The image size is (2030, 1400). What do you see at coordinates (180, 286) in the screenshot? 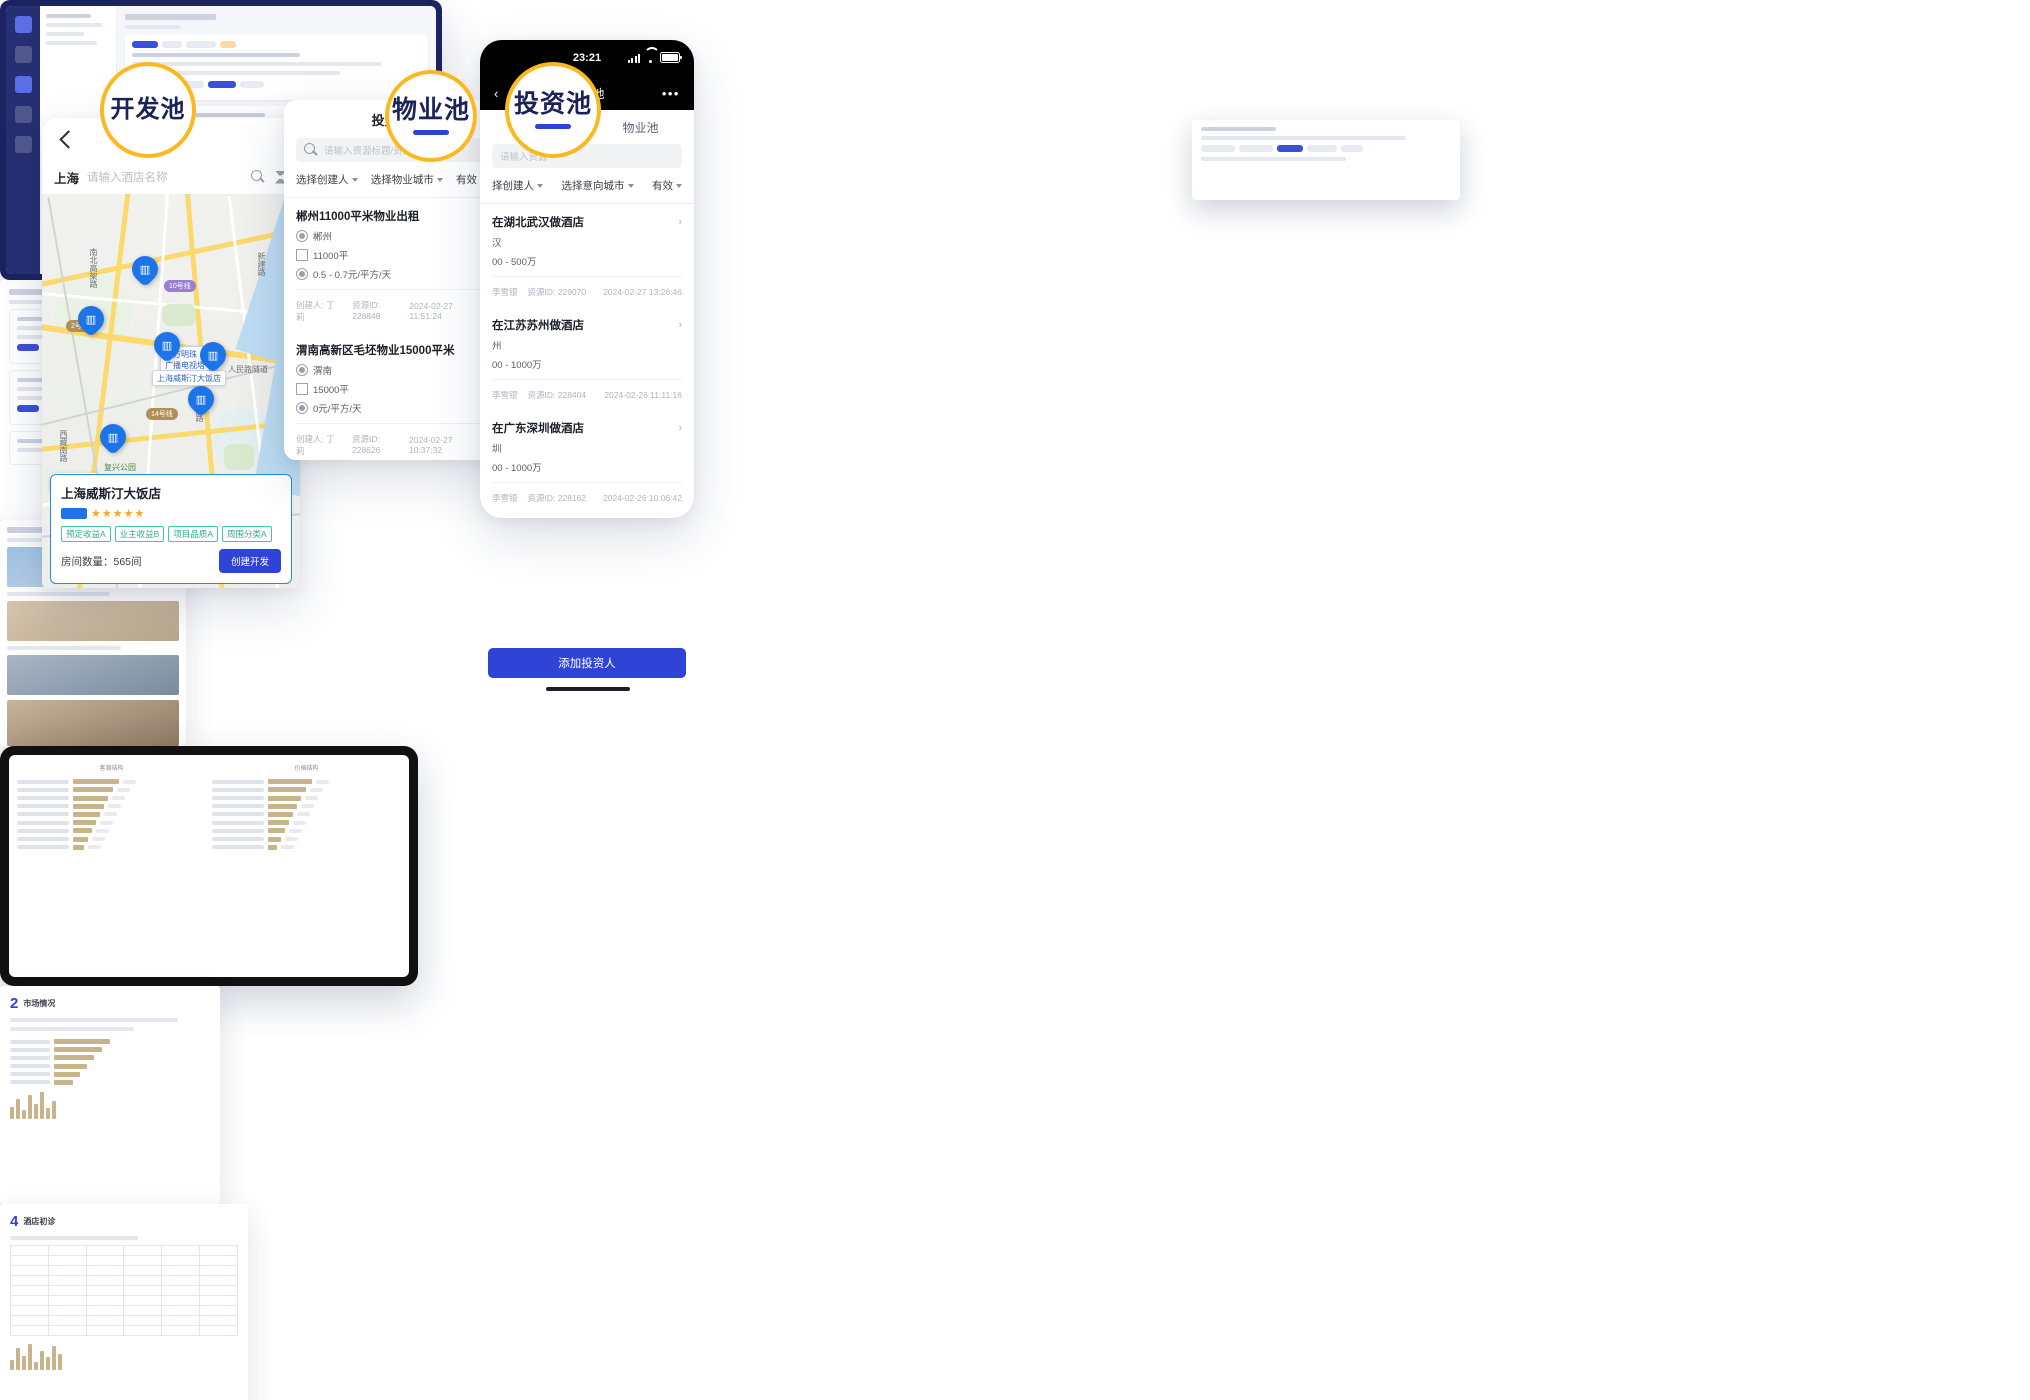
I see `metro-line-tag: 10号线` at bounding box center [180, 286].